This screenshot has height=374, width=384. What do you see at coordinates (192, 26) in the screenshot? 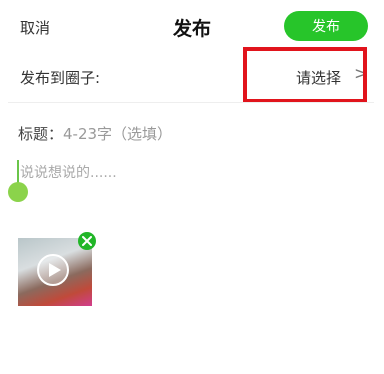
I see `top-bar: 取消 发布 发布` at bounding box center [192, 26].